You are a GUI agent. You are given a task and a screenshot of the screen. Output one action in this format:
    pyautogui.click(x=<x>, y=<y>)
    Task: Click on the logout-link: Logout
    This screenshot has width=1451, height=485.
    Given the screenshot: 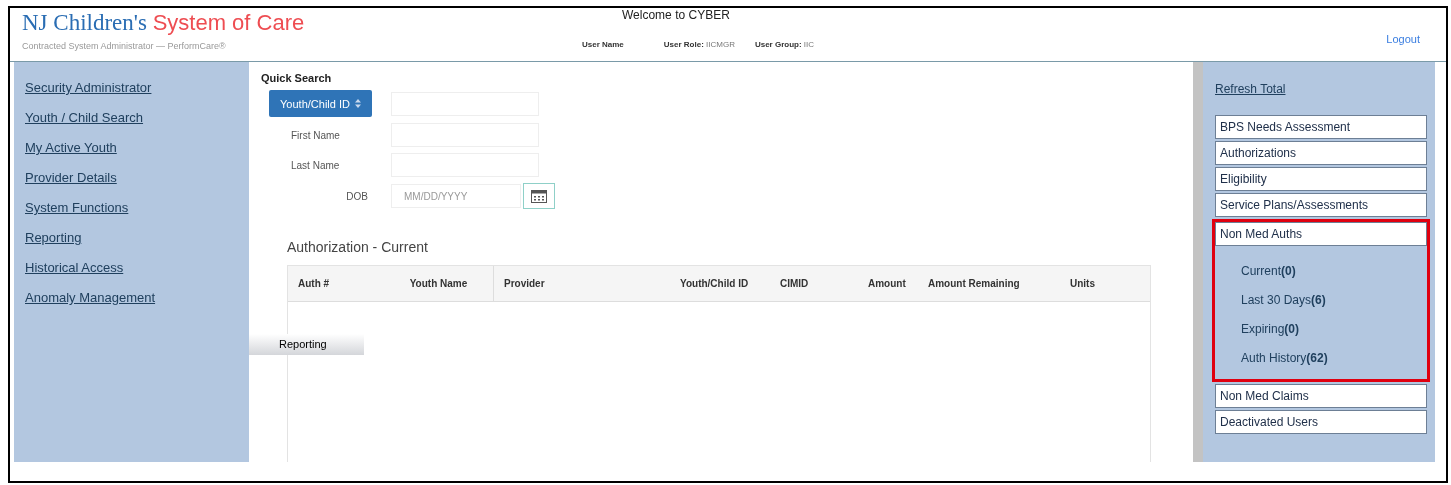 What is the action you would take?
    pyautogui.click(x=1403, y=39)
    